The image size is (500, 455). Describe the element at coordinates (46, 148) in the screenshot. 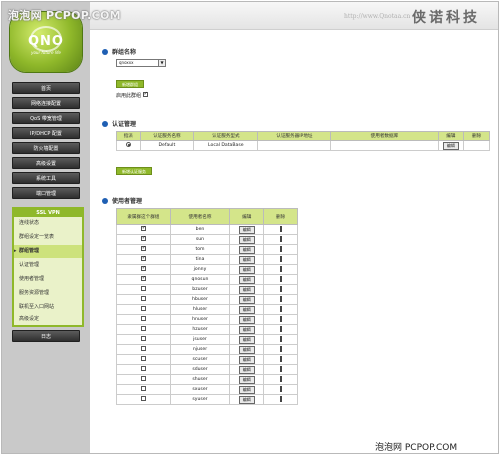

I see `menu-firewall: 防火墙配置` at that location.